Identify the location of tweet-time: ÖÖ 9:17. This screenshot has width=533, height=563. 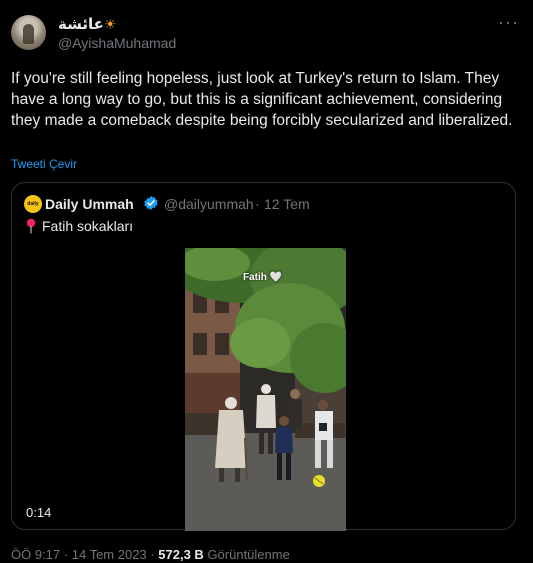
(35, 554).